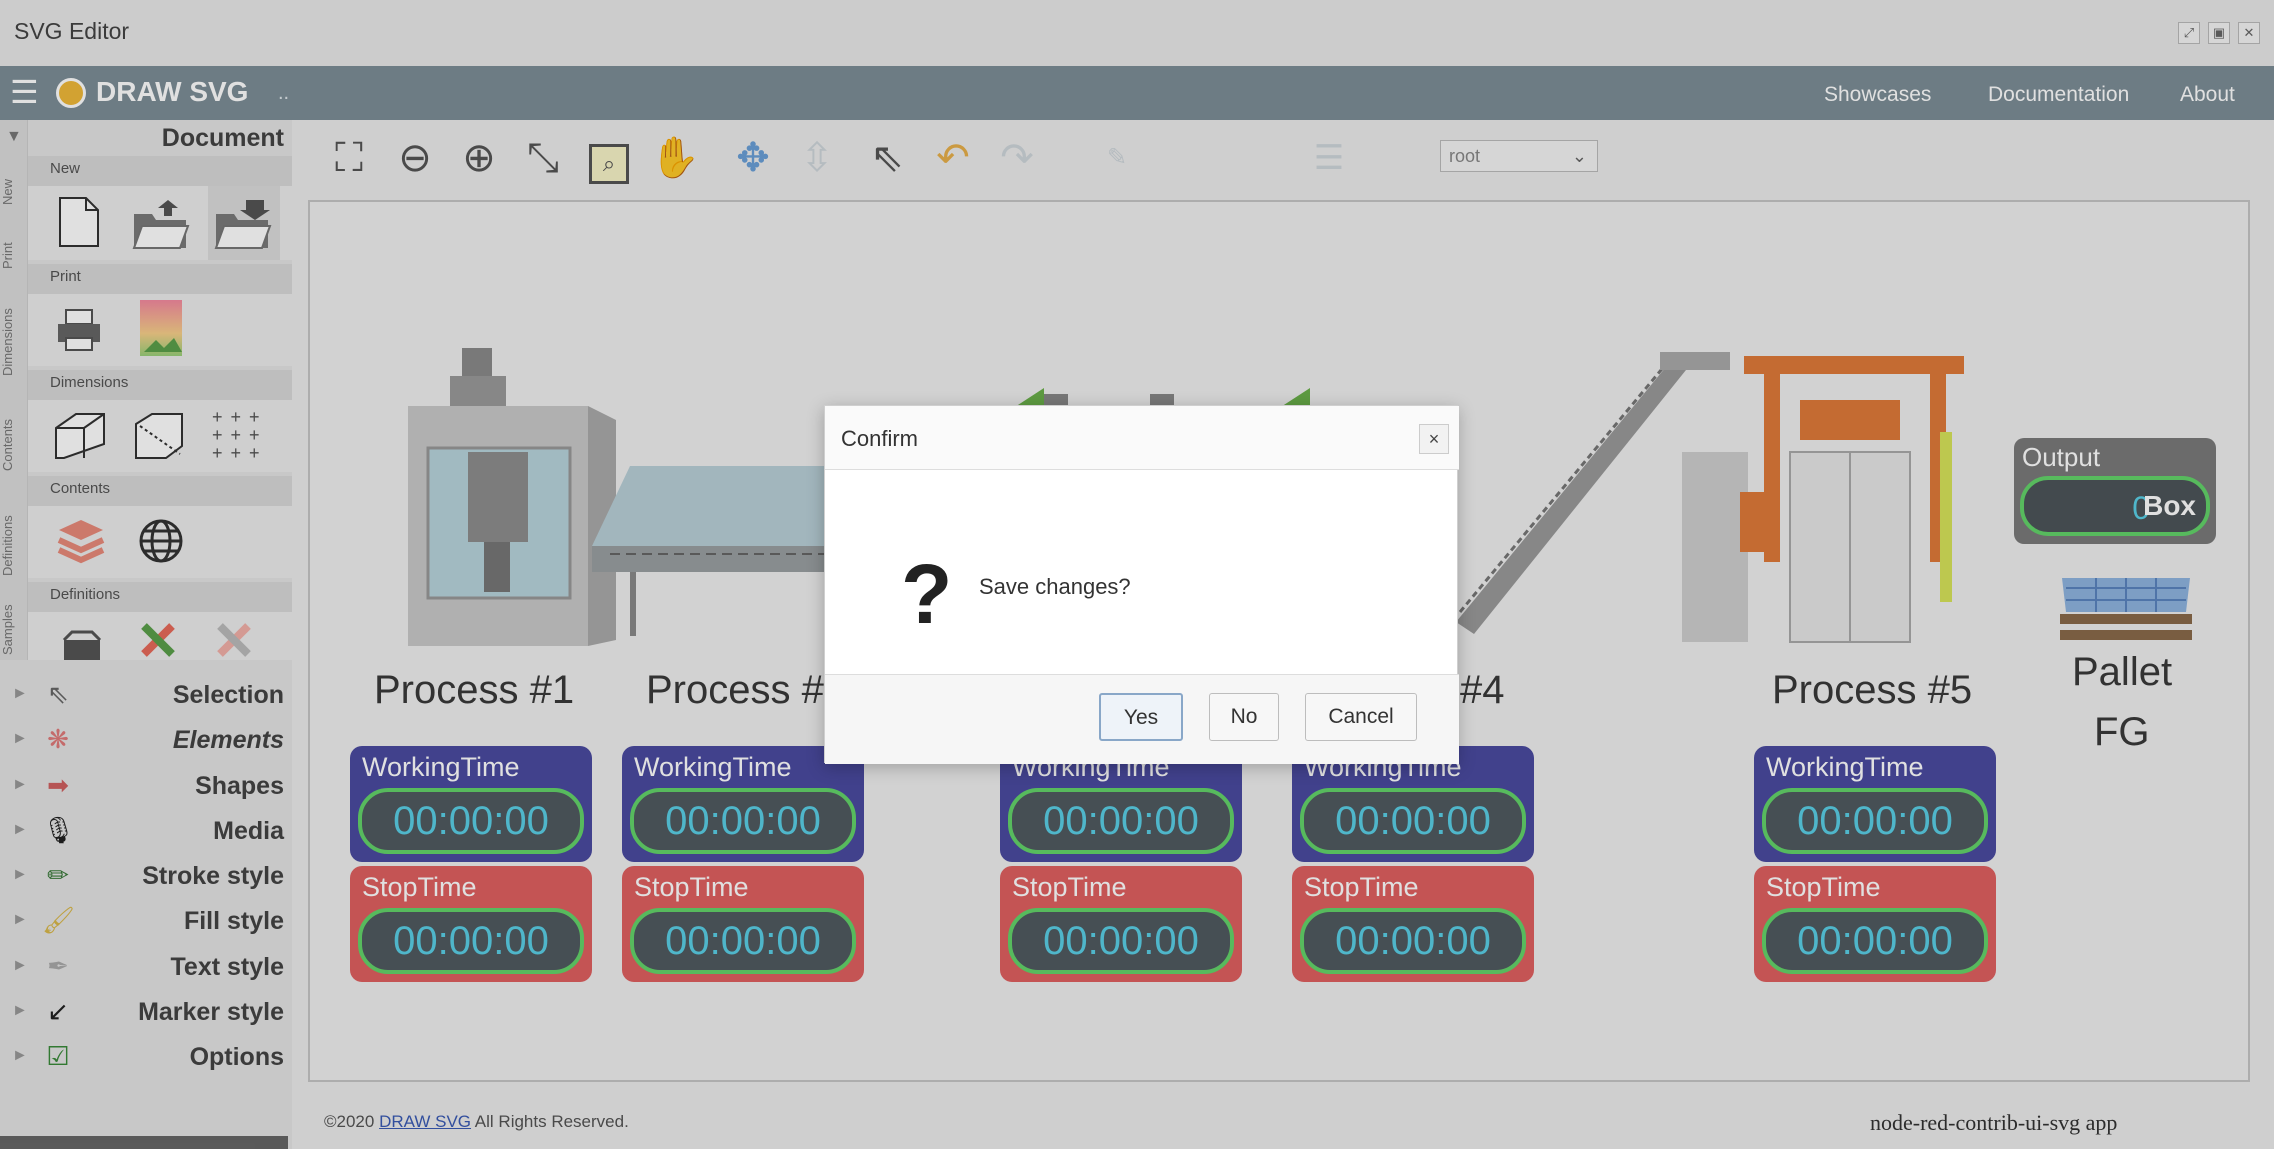 Image resolution: width=2274 pixels, height=1149 pixels. What do you see at coordinates (1141, 584) in the screenshot?
I see `confirm-dialog: Confirm × ? Save changes? Yes No Cancel` at bounding box center [1141, 584].